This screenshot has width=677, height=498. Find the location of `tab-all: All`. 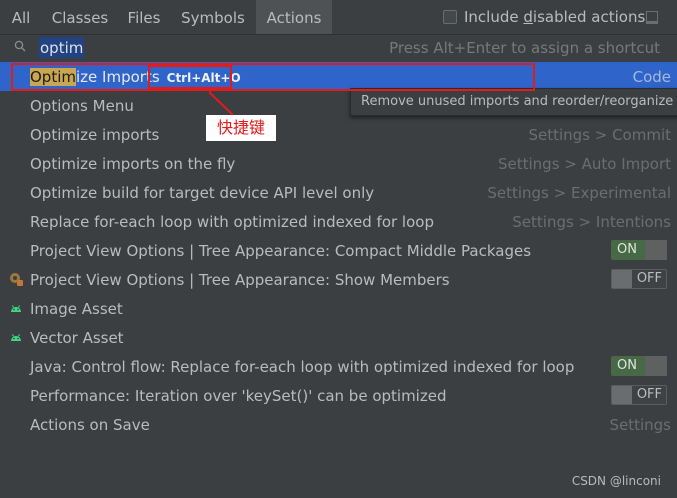

tab-all: All is located at coordinates (21, 17).